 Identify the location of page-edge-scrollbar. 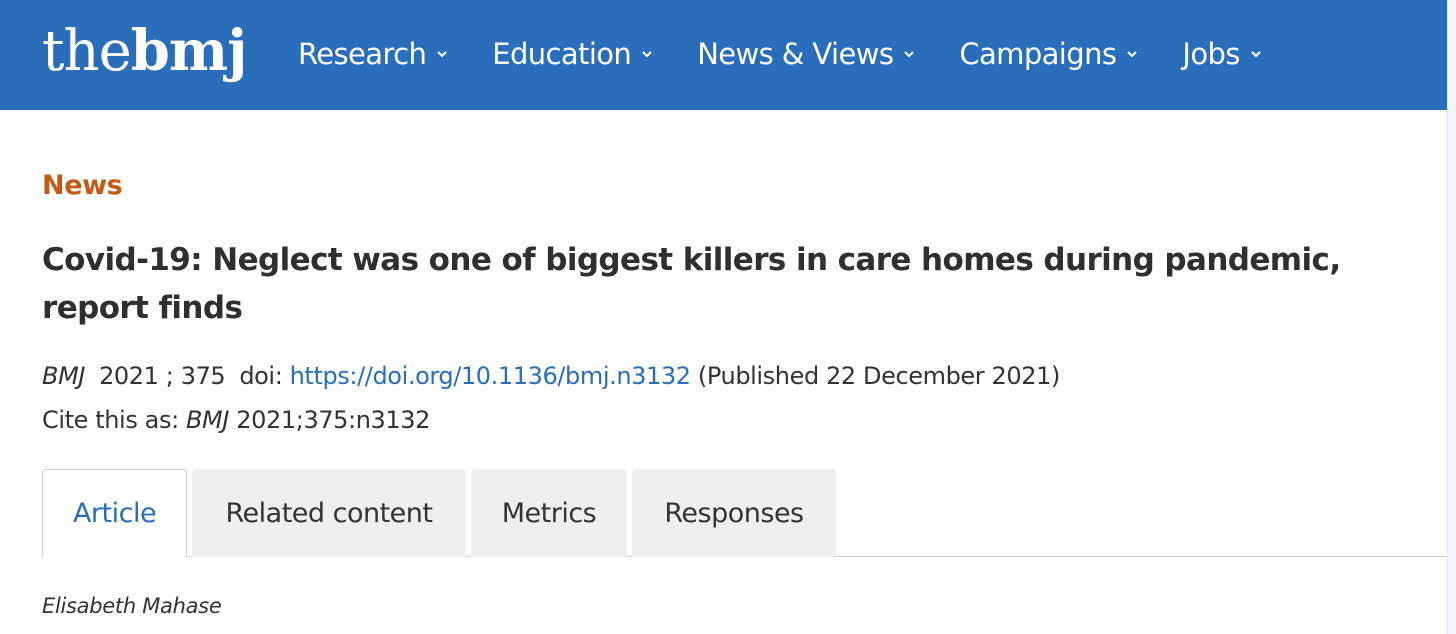
(1451, 317).